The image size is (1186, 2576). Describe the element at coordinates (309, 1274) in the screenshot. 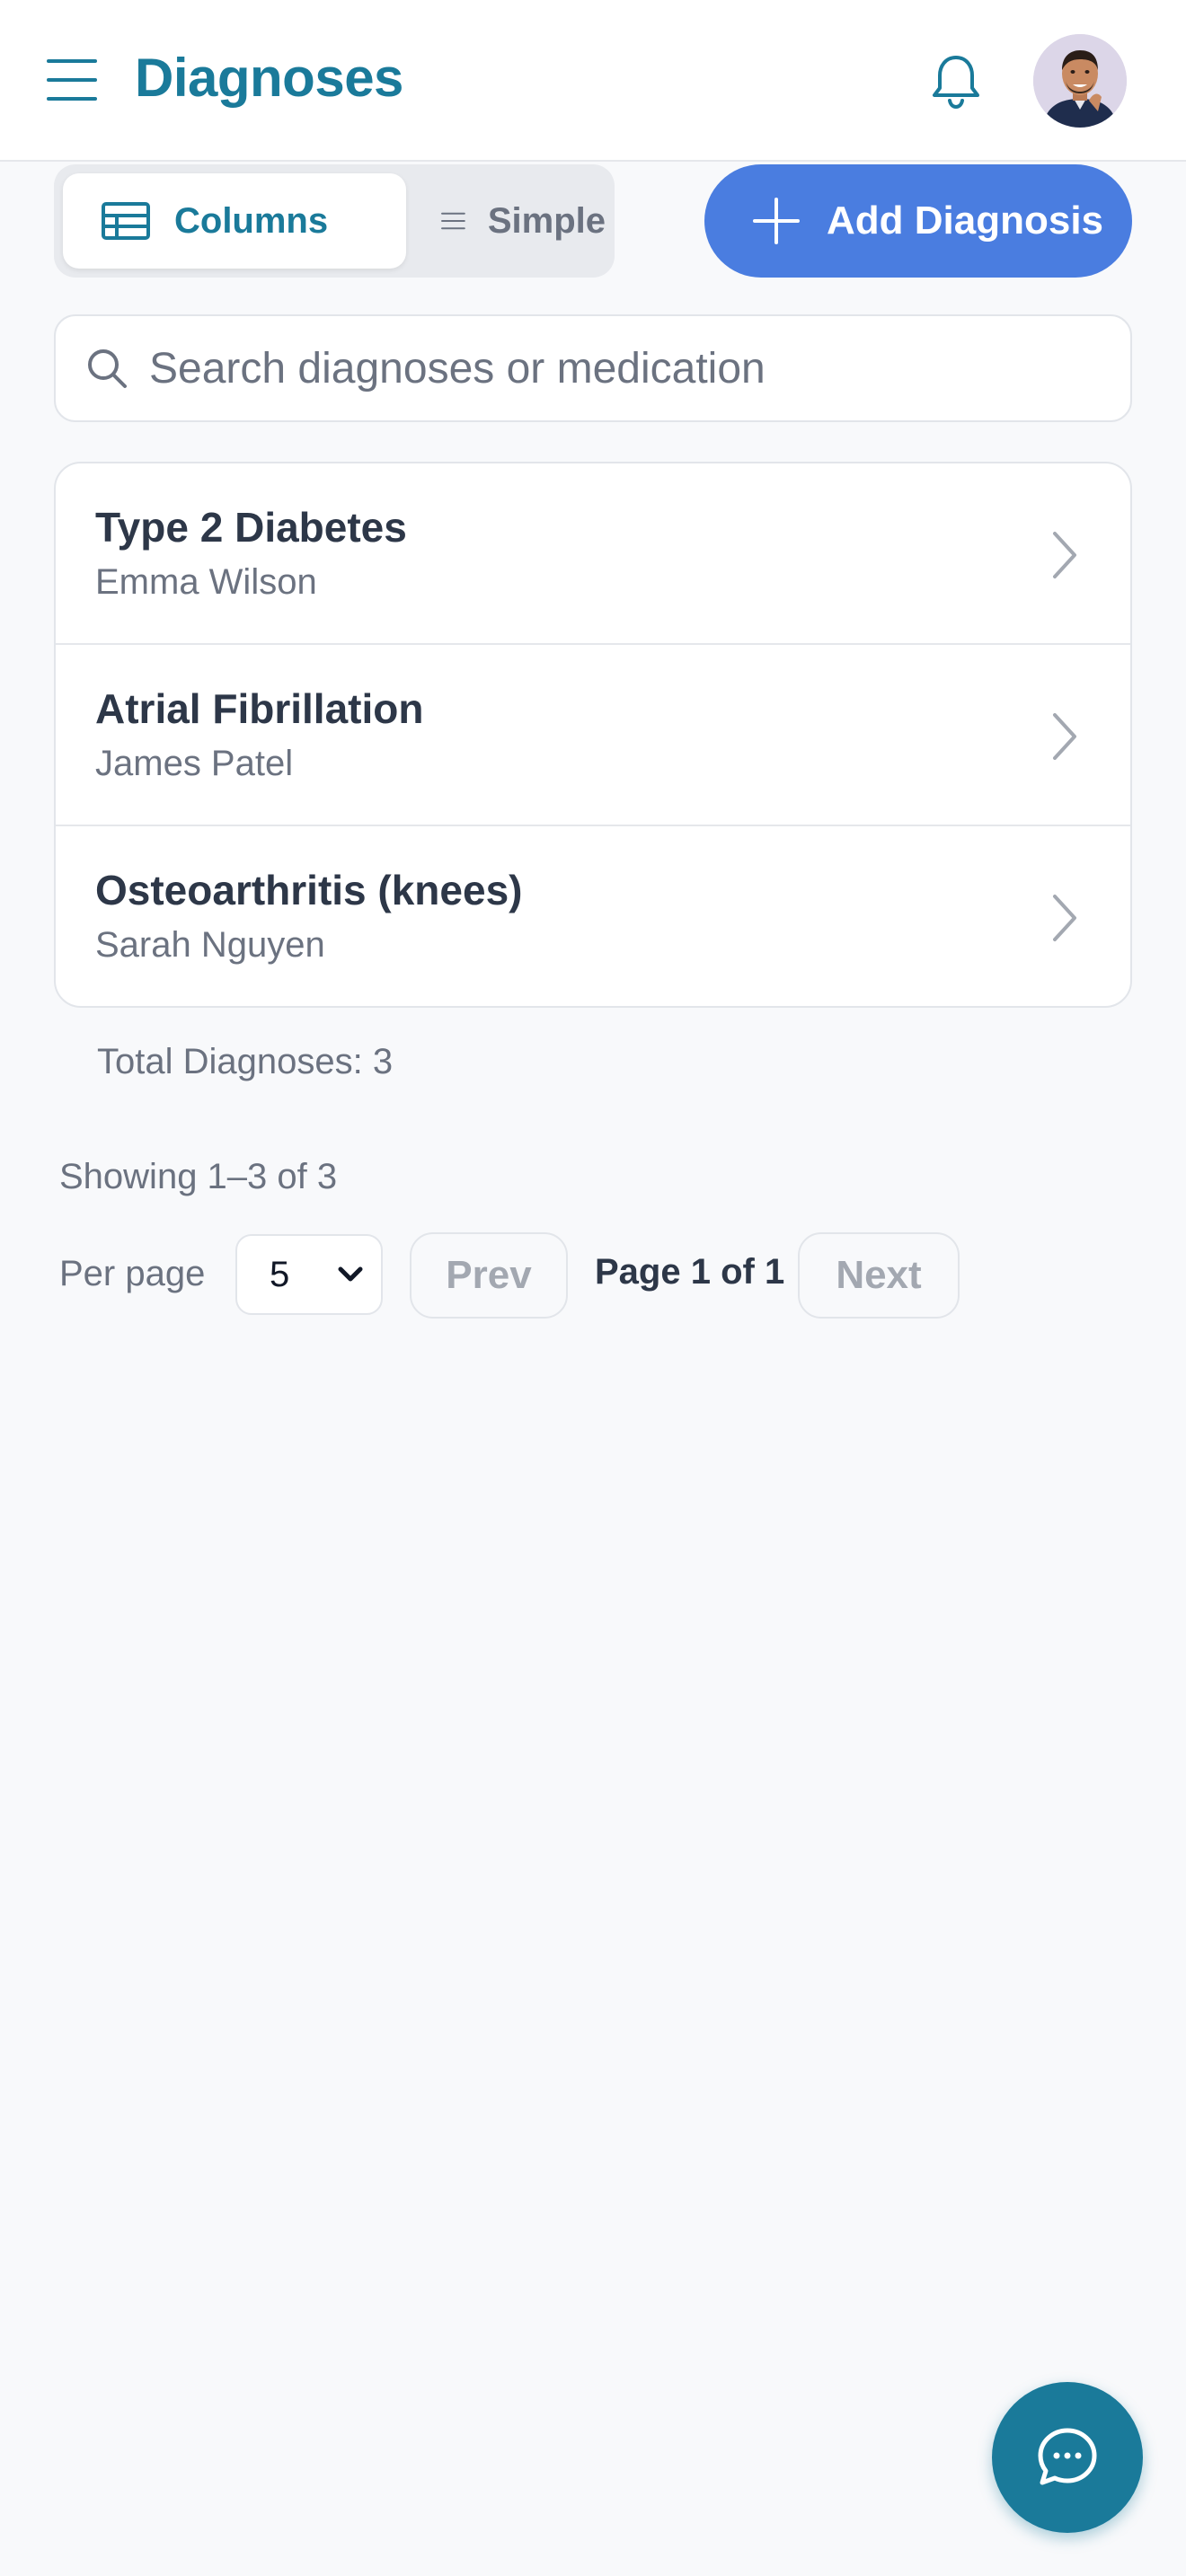

I see `per-page-select: 5` at that location.